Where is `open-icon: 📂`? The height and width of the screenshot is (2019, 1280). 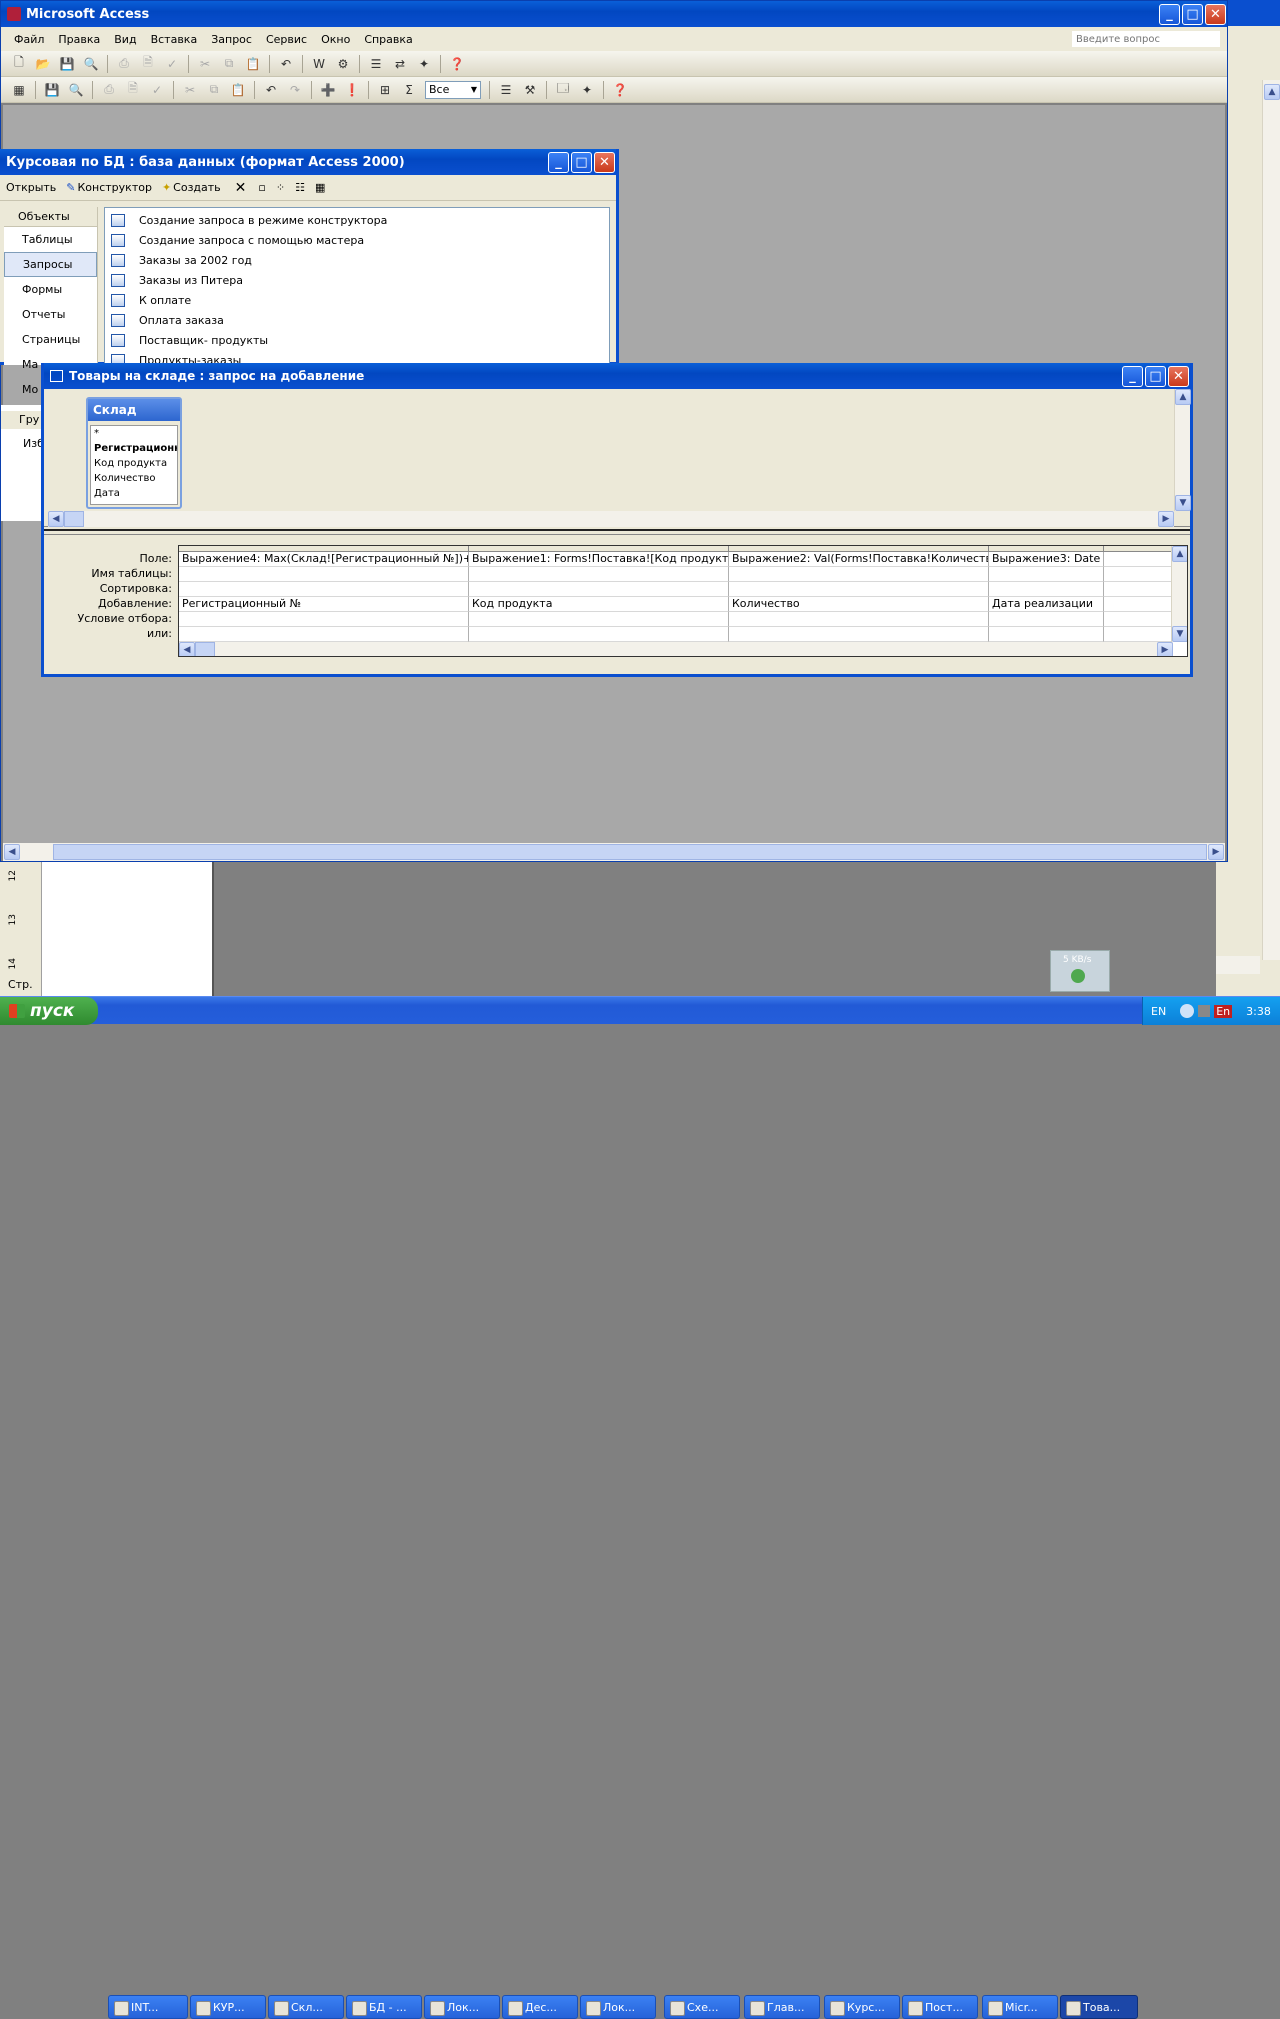
open-icon: 📂 is located at coordinates (43, 64).